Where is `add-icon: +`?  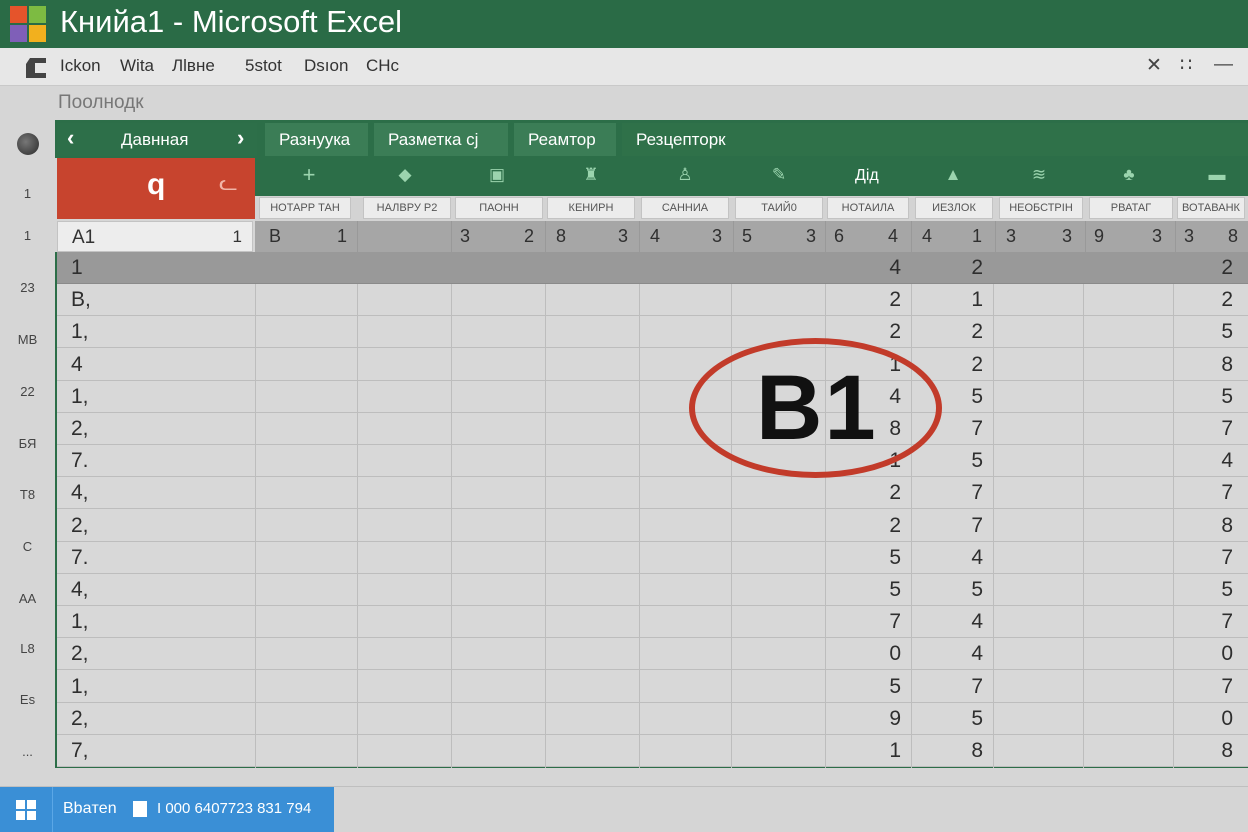
add-icon: + is located at coordinates (309, 174).